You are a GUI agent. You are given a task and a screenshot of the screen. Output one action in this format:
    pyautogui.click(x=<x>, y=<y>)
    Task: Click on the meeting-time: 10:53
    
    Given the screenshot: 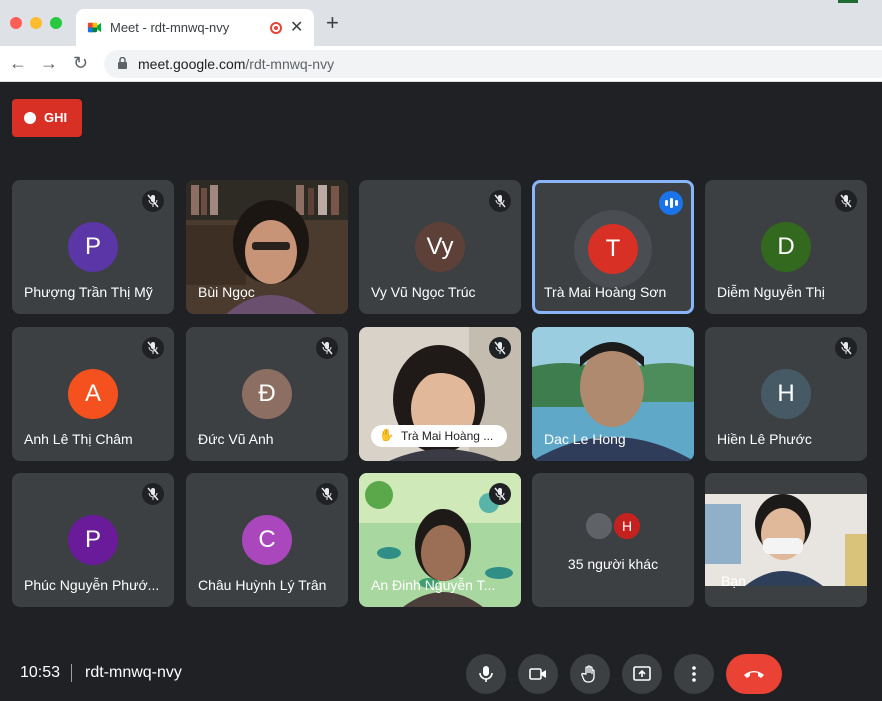 What is the action you would take?
    pyautogui.click(x=40, y=672)
    